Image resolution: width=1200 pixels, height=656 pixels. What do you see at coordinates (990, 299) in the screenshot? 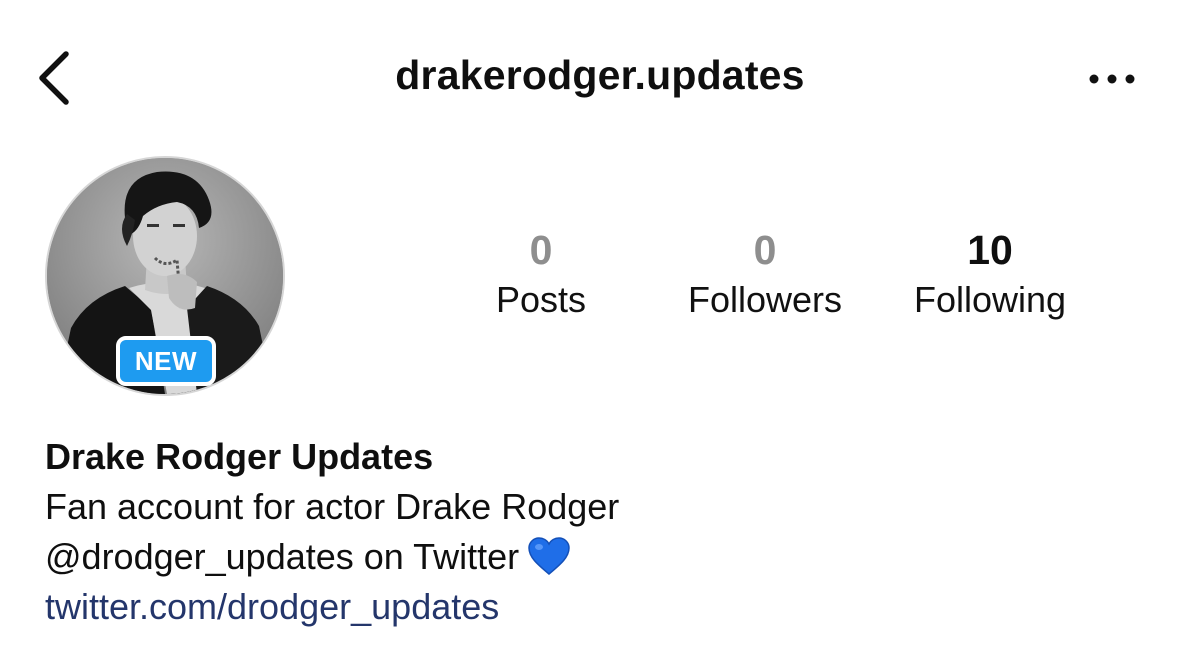
I see `following-label: Following` at bounding box center [990, 299].